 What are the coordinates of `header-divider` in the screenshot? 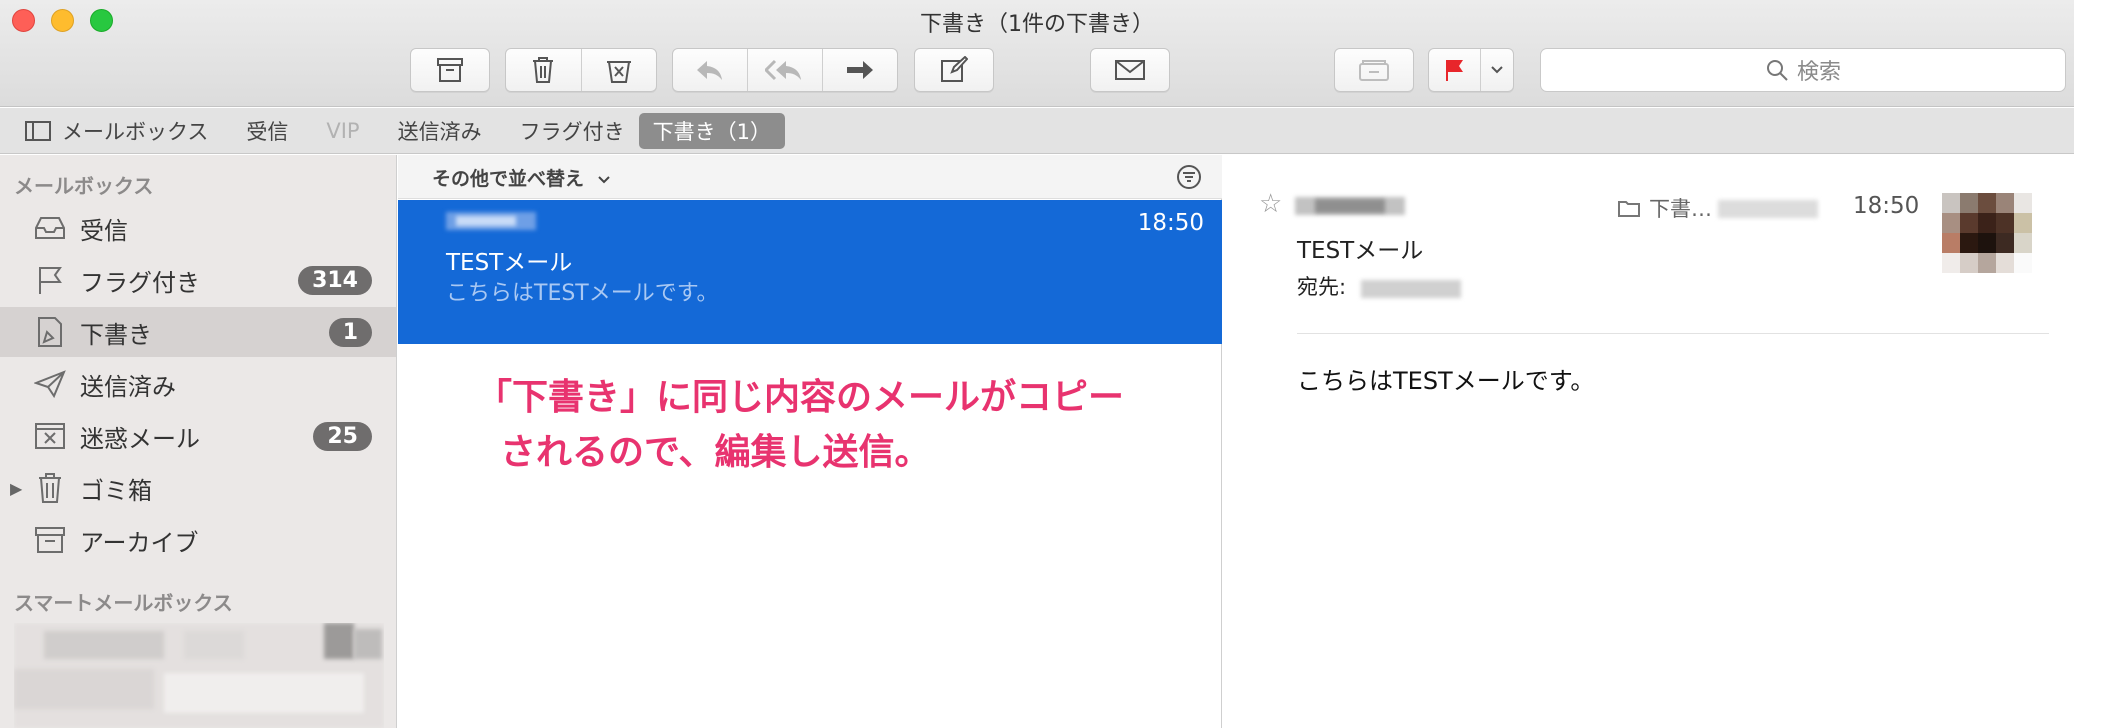 It's located at (1673, 333).